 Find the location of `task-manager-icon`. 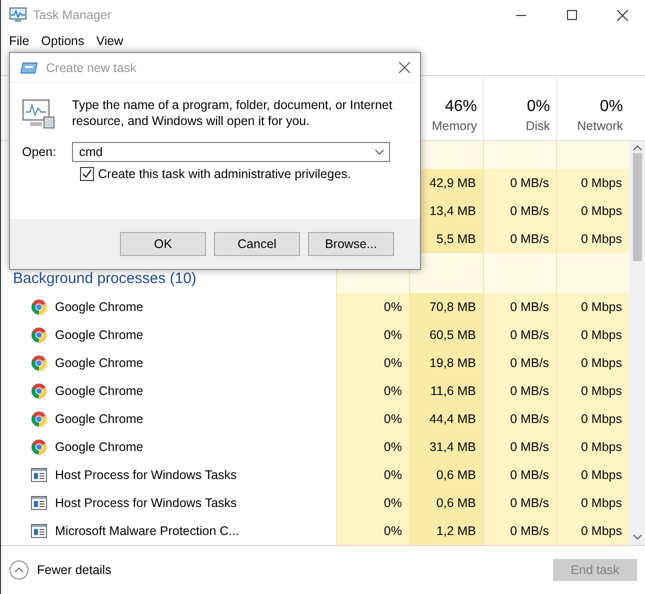

task-manager-icon is located at coordinates (18, 15).